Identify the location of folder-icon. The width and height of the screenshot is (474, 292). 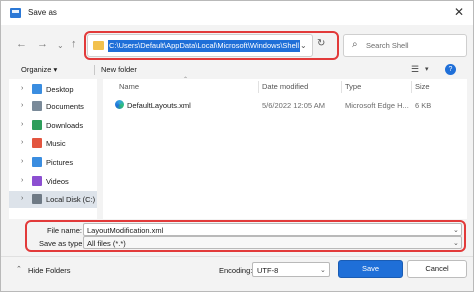
(98, 45).